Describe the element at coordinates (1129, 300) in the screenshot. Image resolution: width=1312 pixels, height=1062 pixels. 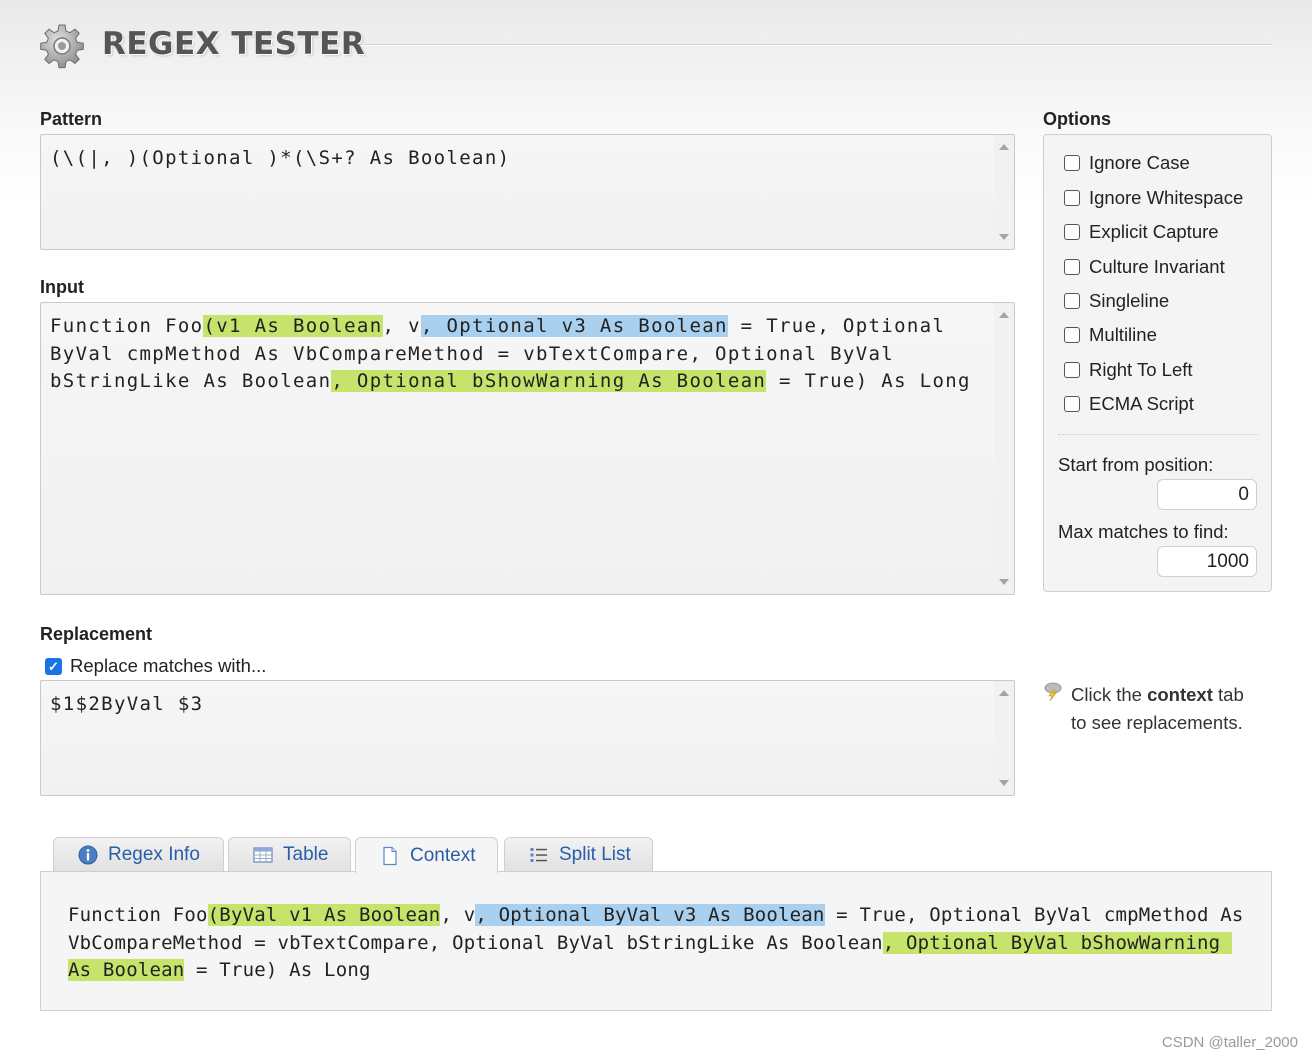
I see `option-label: Singleline` at that location.